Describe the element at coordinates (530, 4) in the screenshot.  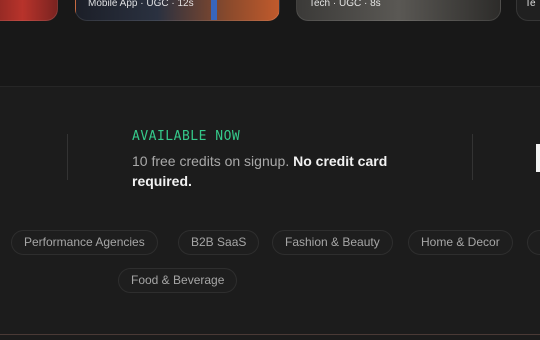
I see `video-card-caption: Te` at that location.